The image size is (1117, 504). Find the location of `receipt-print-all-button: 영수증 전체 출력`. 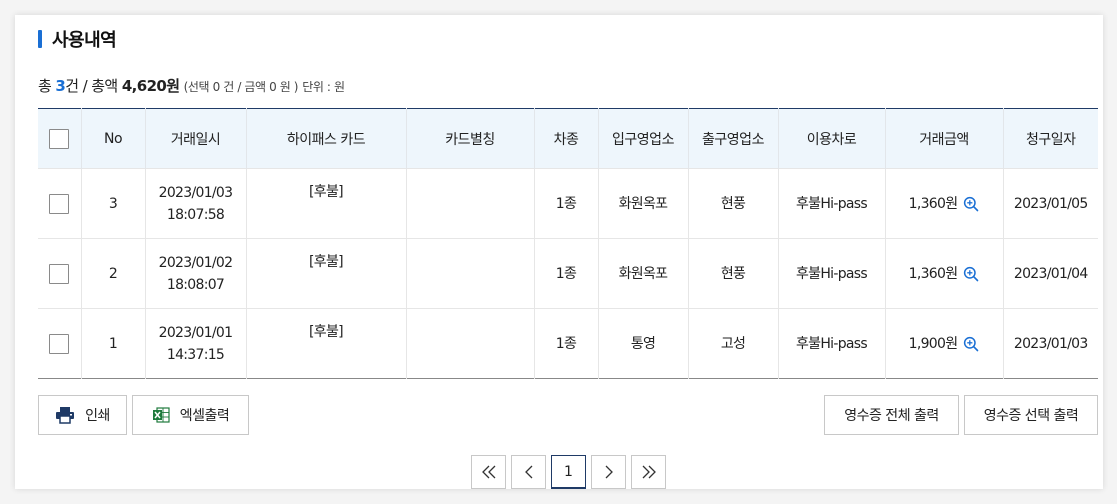

receipt-print-all-button: 영수증 전체 출력 is located at coordinates (891, 415).